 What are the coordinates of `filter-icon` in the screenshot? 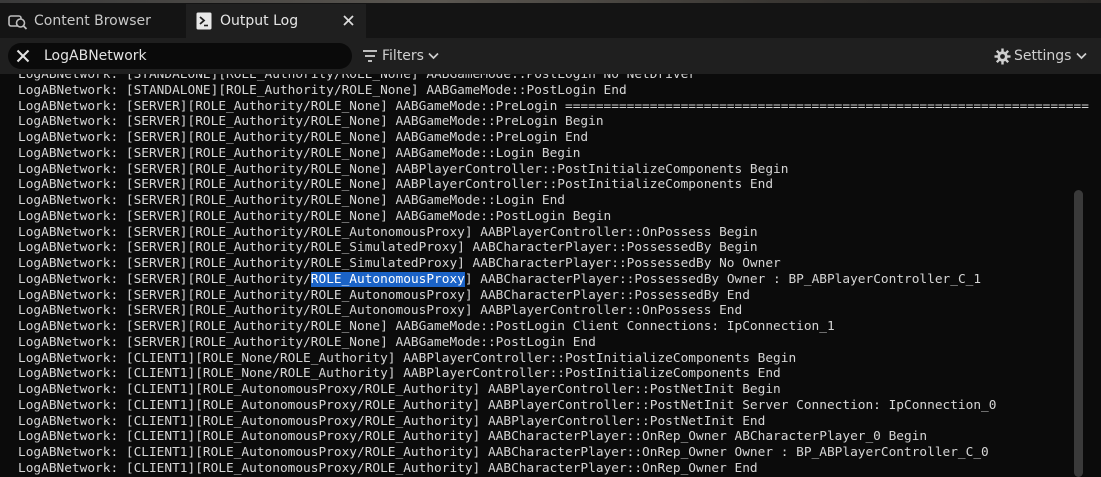 It's located at (370, 56).